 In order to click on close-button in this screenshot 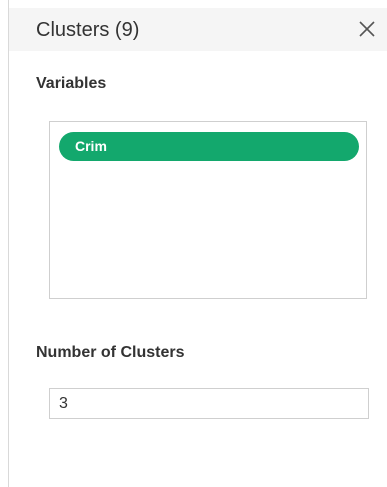, I will do `click(367, 29)`.